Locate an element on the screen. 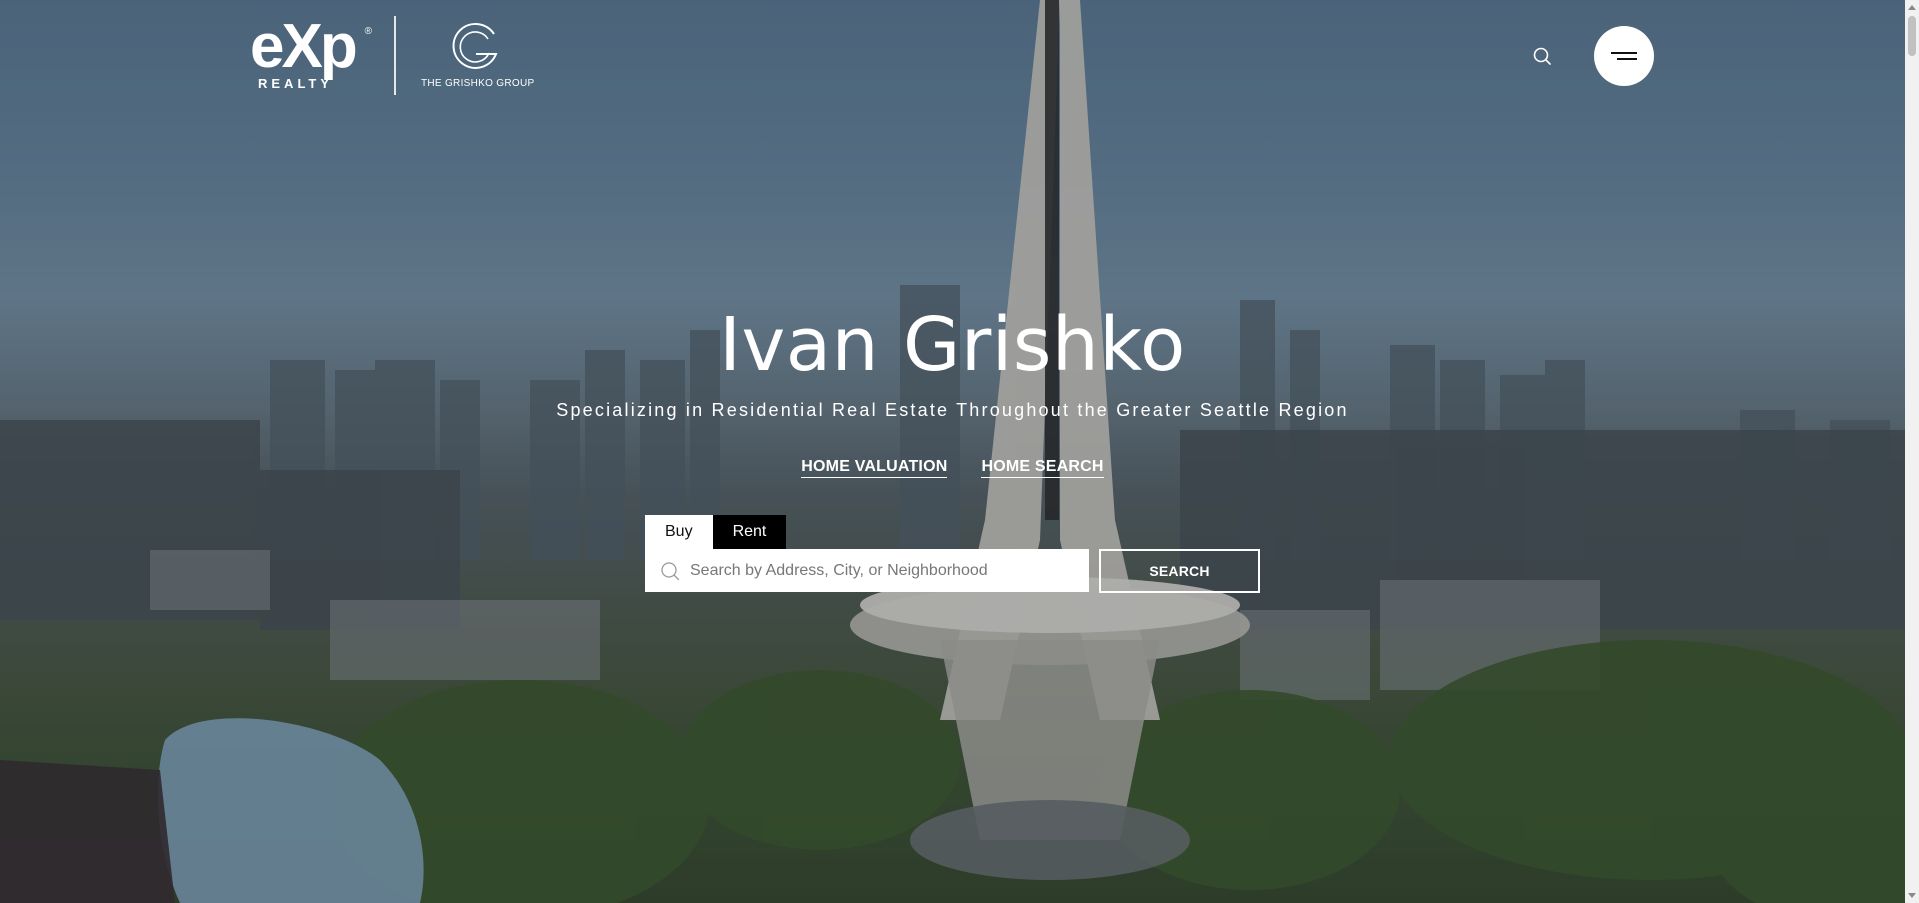 The height and width of the screenshot is (903, 1919). scroll-up-arrow-icon is located at coordinates (1912, 7).